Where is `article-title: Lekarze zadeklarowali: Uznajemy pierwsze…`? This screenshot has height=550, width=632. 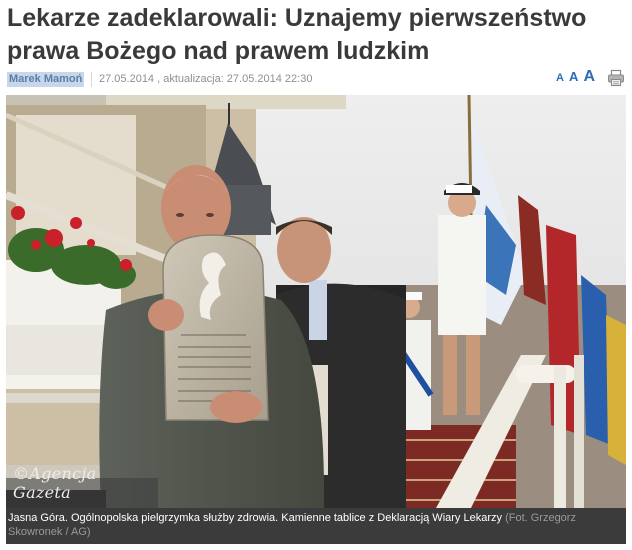 article-title: Lekarze zadeklarowali: Uznajemy pierwsze… is located at coordinates (297, 34).